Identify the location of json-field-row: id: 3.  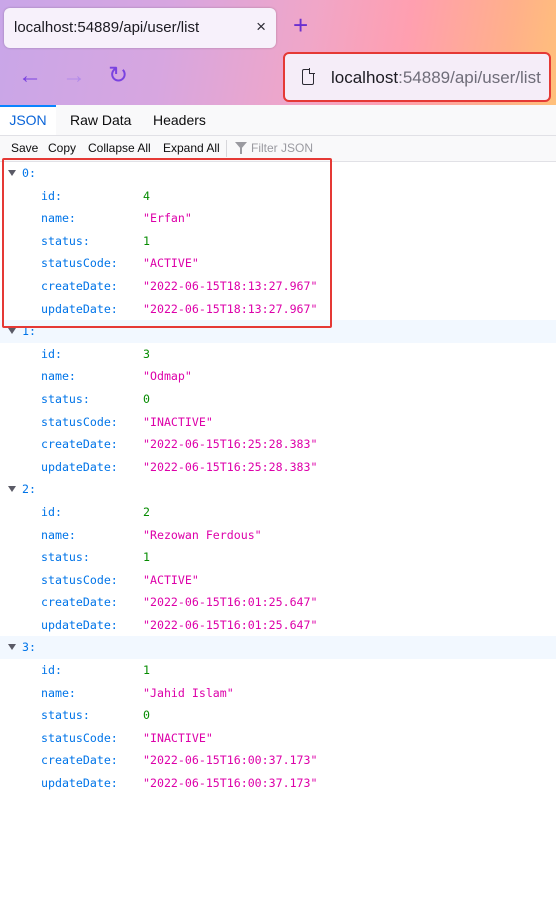
(278, 354).